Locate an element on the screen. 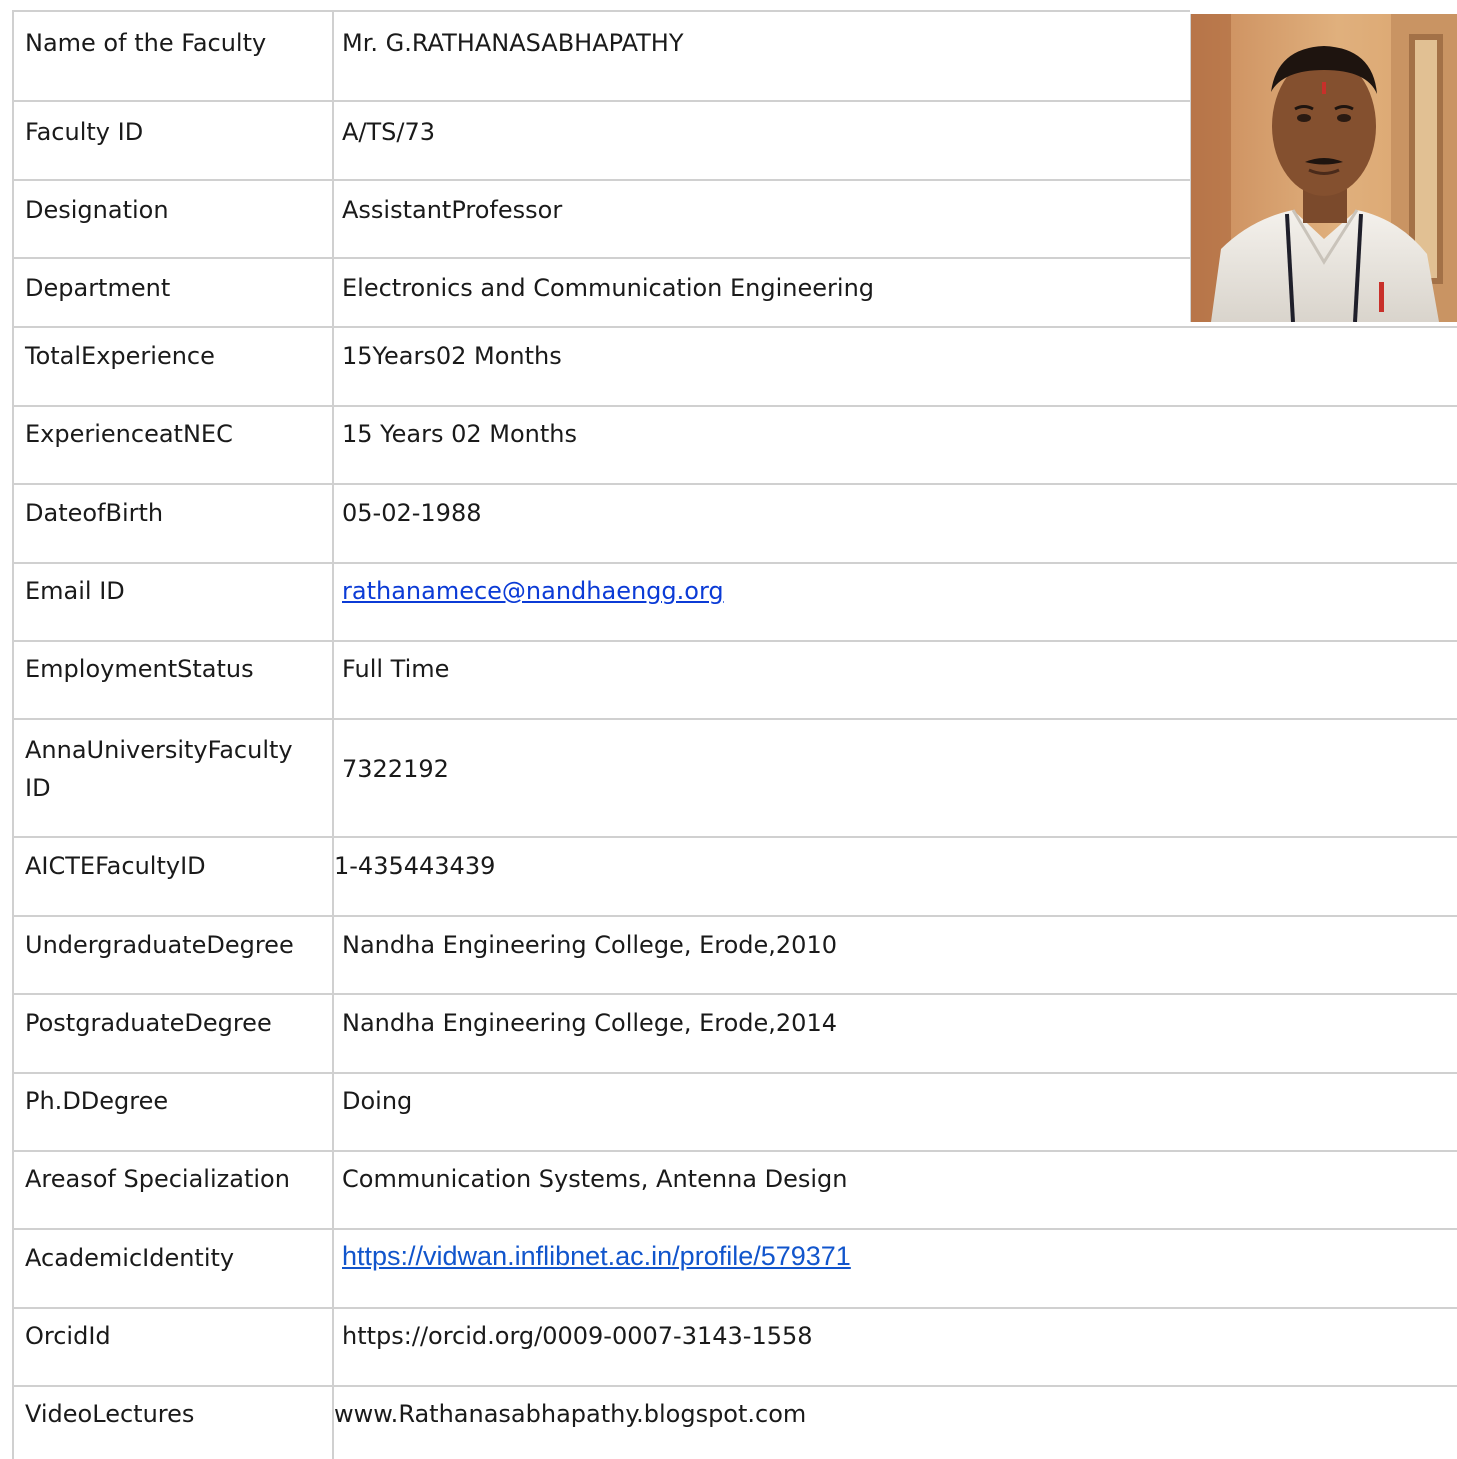  row-employment-status: EmploymentStatus Full Time is located at coordinates (734, 679).